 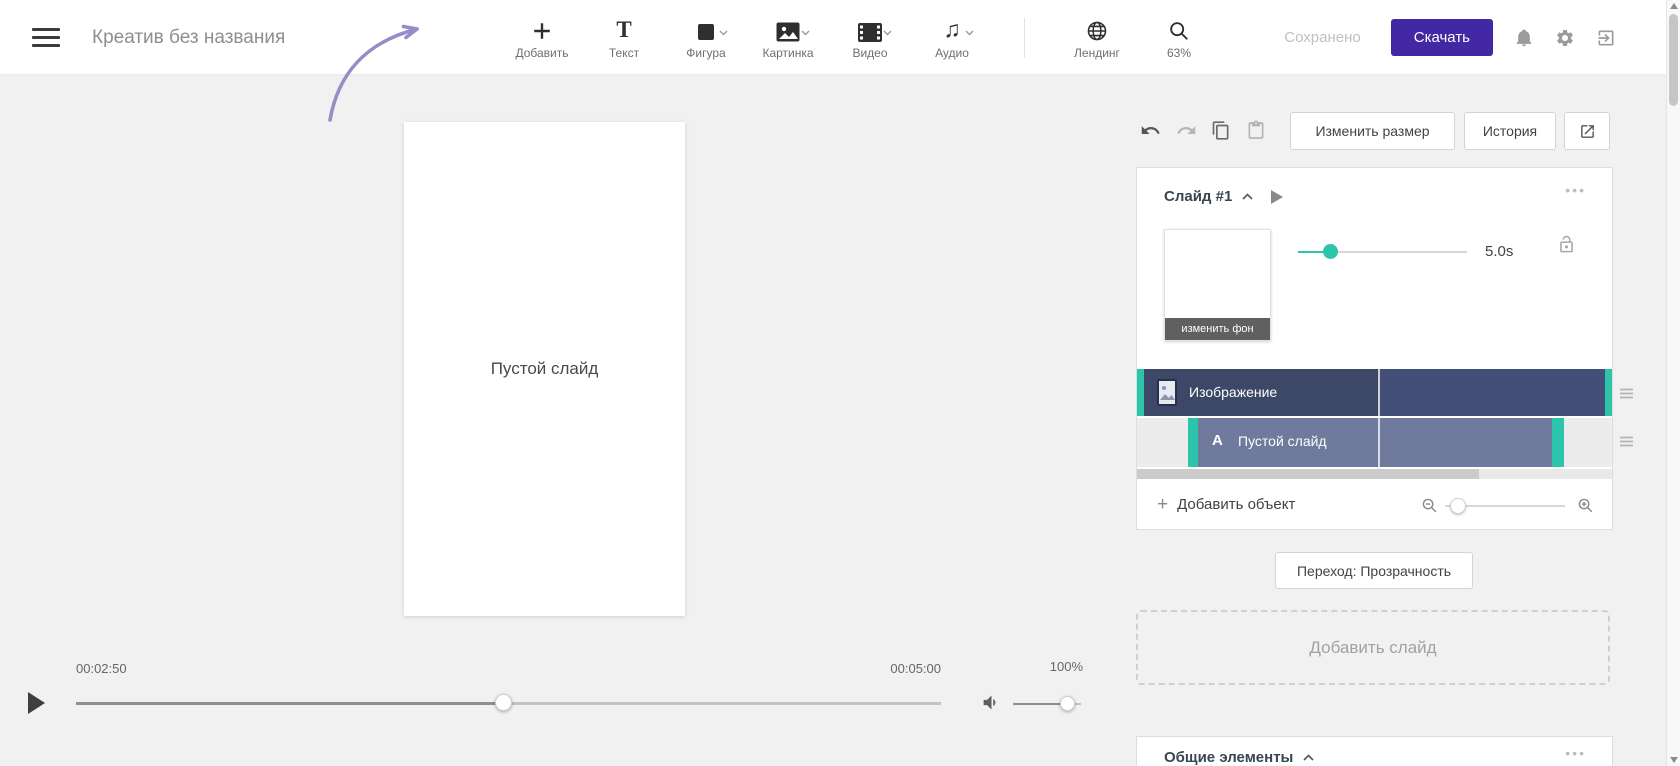 What do you see at coordinates (991, 705) in the screenshot?
I see `speaker-icon` at bounding box center [991, 705].